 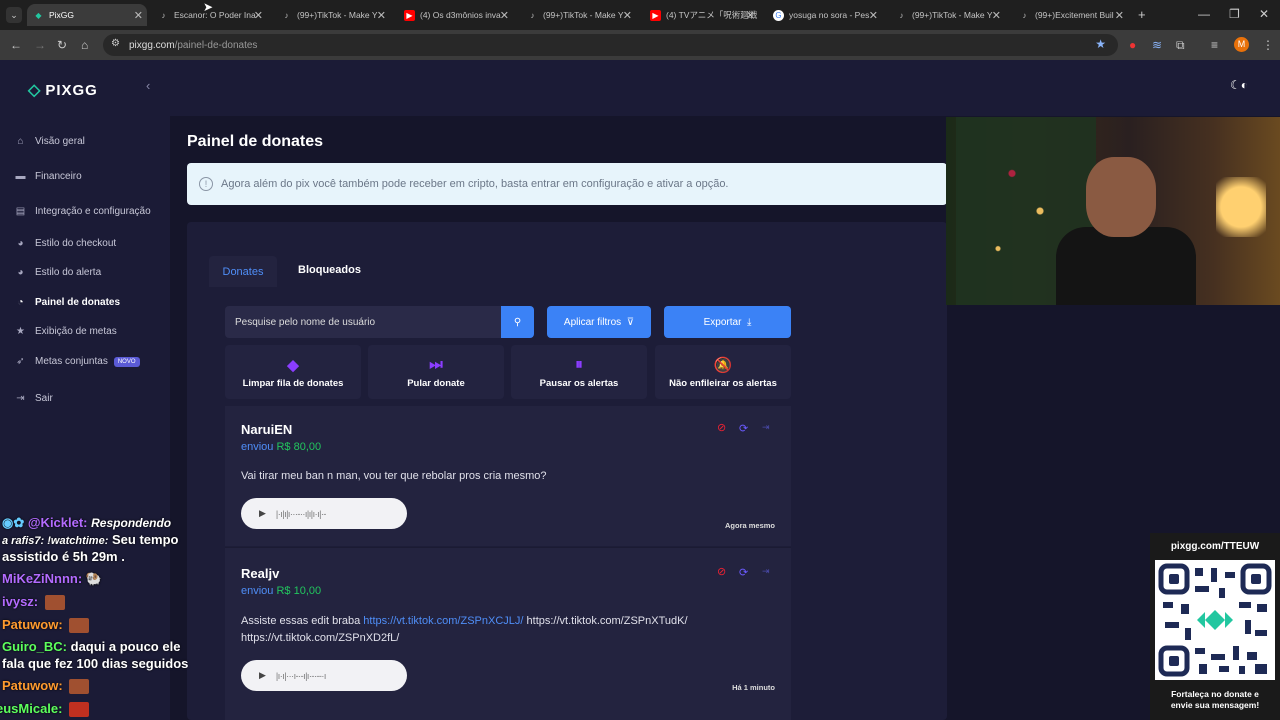 I want to click on tab-bloqueados: Bloqueados, so click(x=329, y=270).